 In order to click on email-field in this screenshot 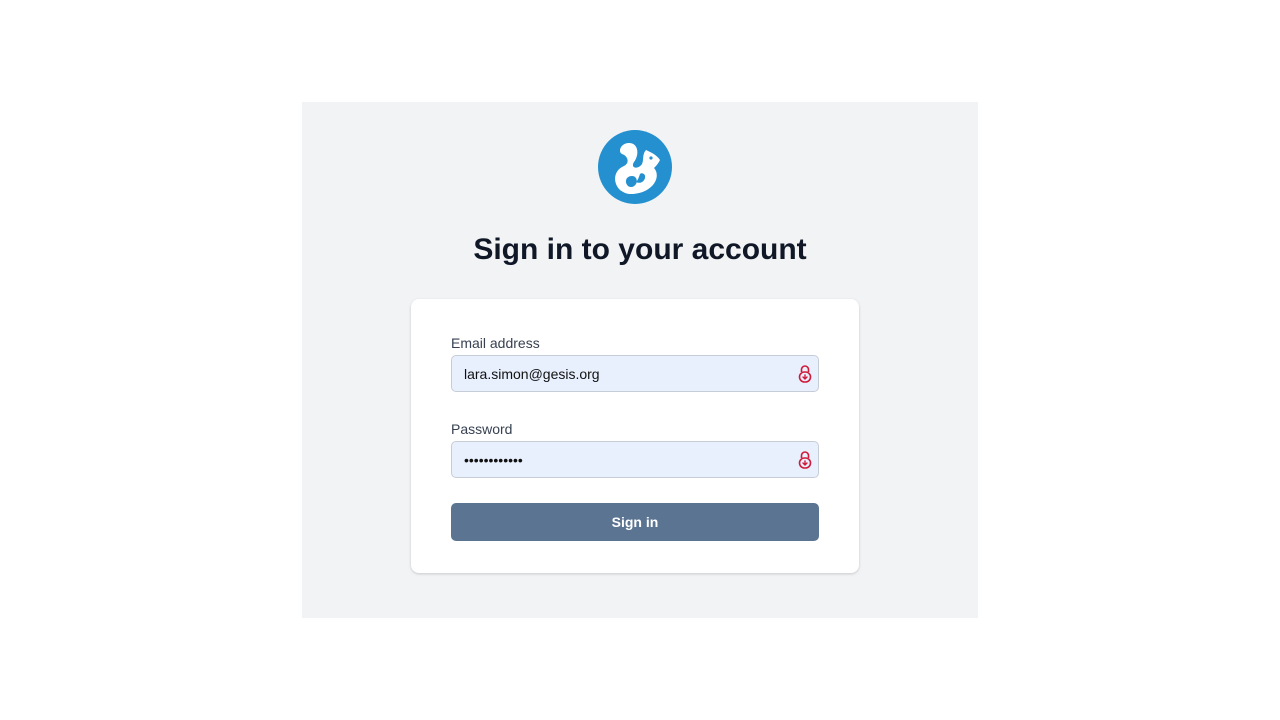, I will do `click(635, 373)`.